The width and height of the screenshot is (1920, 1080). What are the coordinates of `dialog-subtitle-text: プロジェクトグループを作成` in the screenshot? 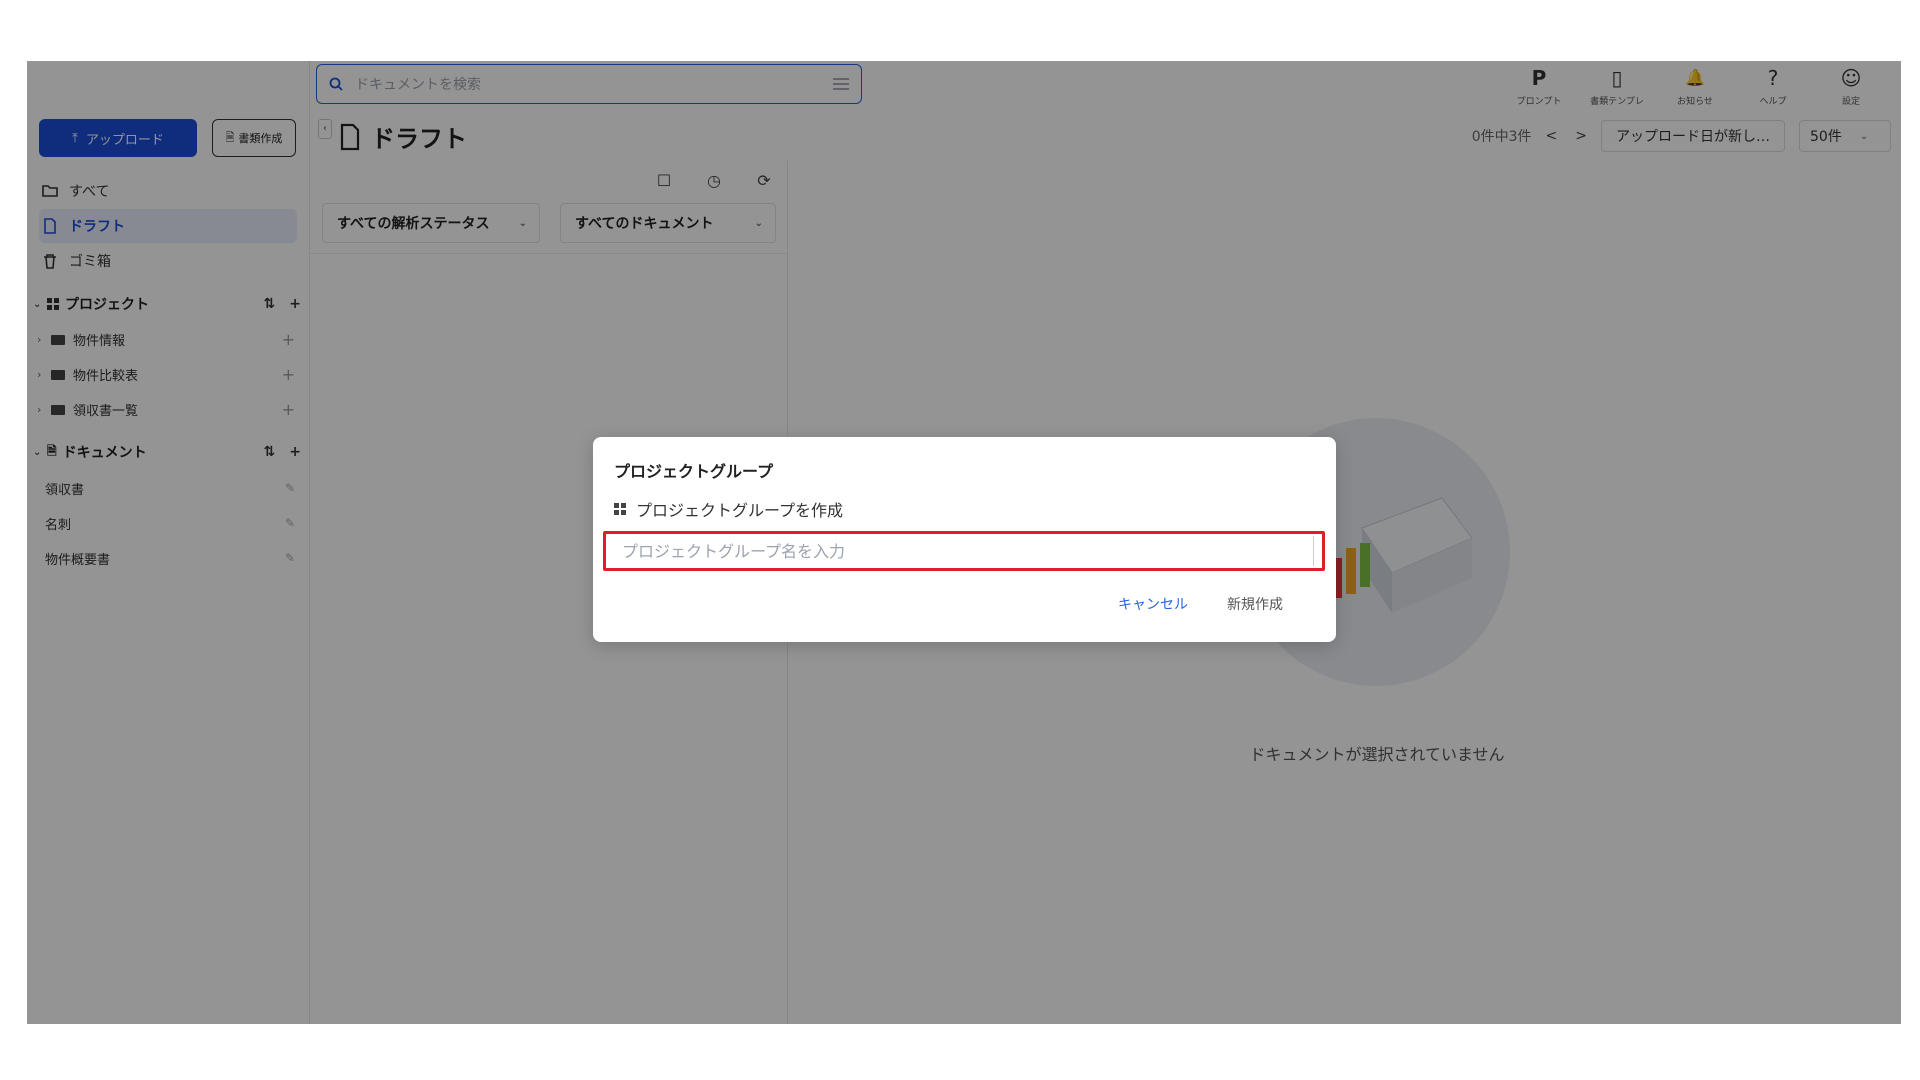 It's located at (740, 510).